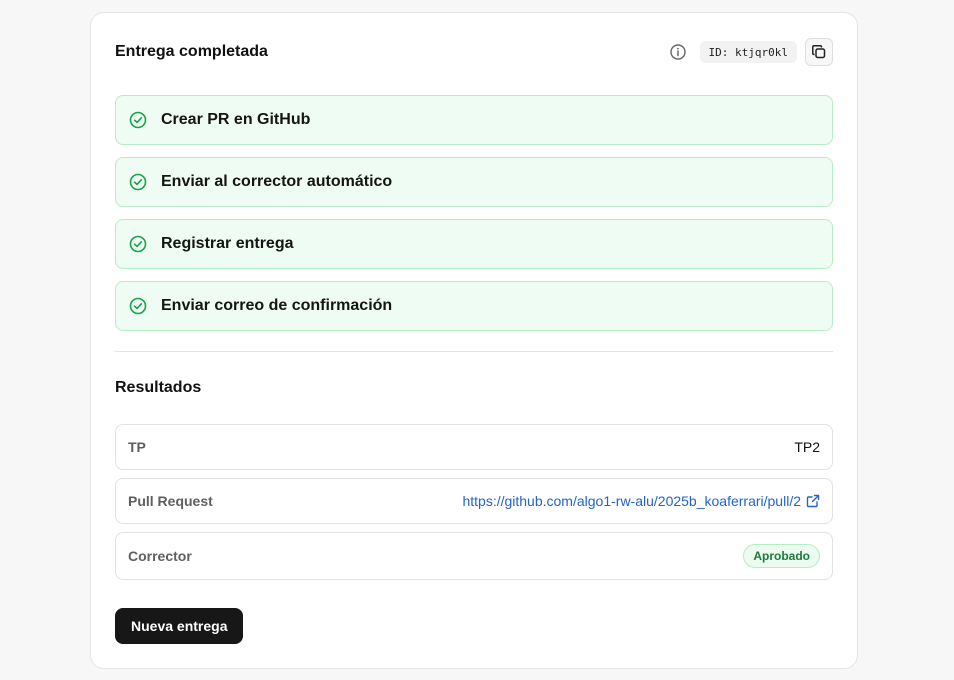 The width and height of the screenshot is (954, 680). I want to click on step-item: Enviar correo de confirmación, so click(474, 306).